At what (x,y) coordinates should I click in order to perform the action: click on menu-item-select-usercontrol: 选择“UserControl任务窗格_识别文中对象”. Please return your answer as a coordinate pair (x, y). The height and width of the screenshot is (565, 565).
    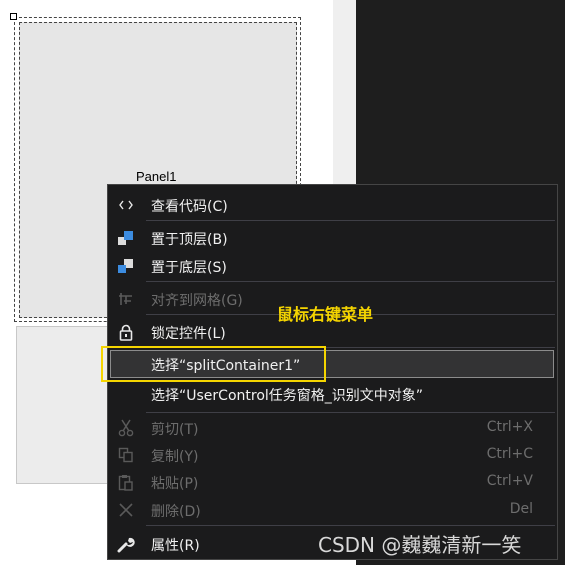
    Looking at the image, I should click on (332, 394).